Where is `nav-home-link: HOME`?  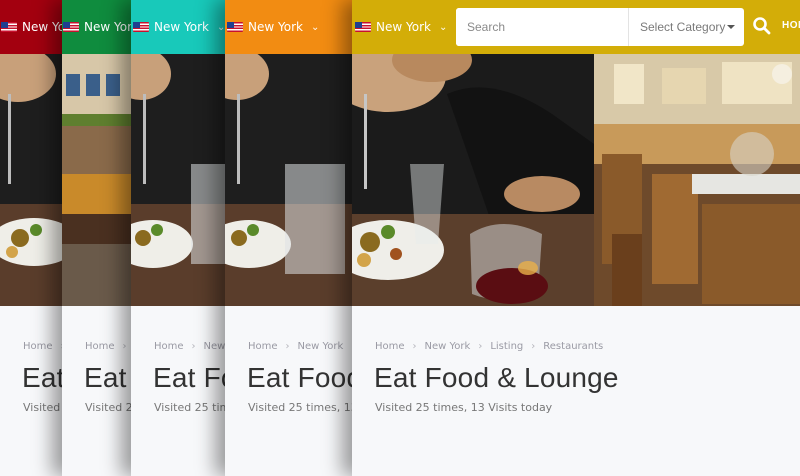
nav-home-link: HOME is located at coordinates (791, 25).